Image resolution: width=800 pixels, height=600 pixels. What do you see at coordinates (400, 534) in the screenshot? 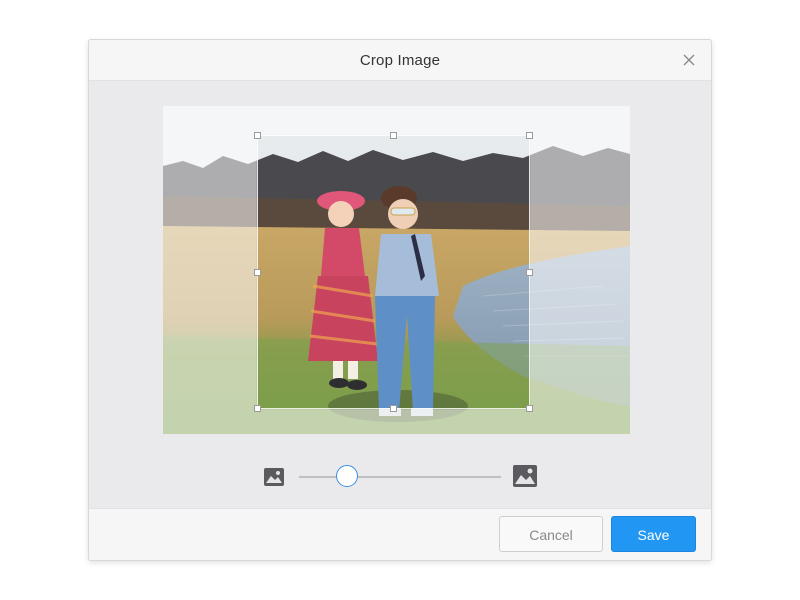
I see `dialog-footer: Cancel Save` at bounding box center [400, 534].